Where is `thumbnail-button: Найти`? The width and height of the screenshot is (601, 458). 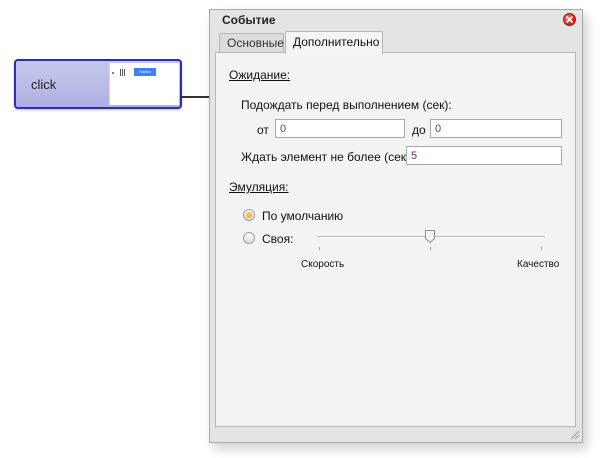 thumbnail-button: Найти is located at coordinates (145, 72).